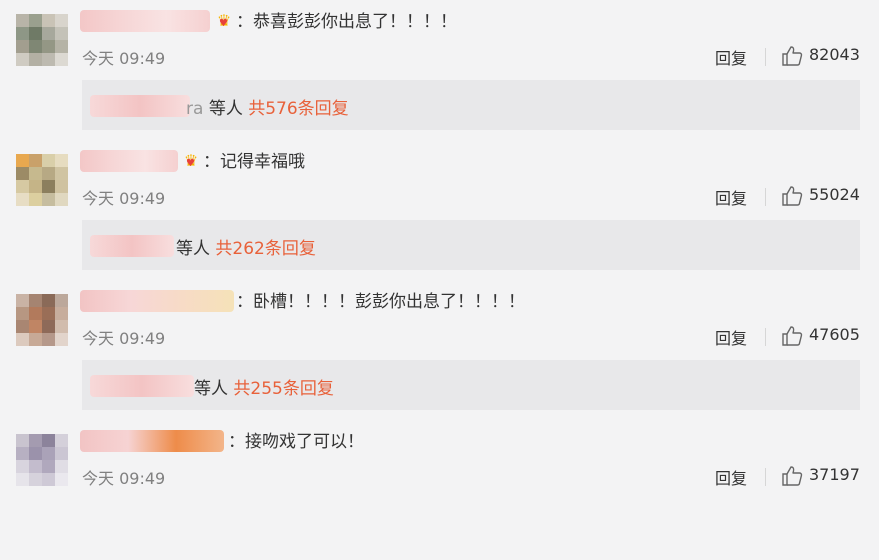 The height and width of the screenshot is (560, 879). Describe the element at coordinates (834, 54) in the screenshot. I see `like-count: 82043` at that location.